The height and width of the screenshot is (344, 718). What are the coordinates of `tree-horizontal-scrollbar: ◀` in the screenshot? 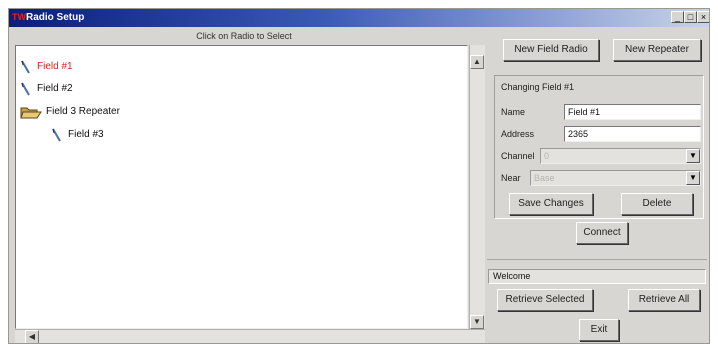 It's located at (250, 336).